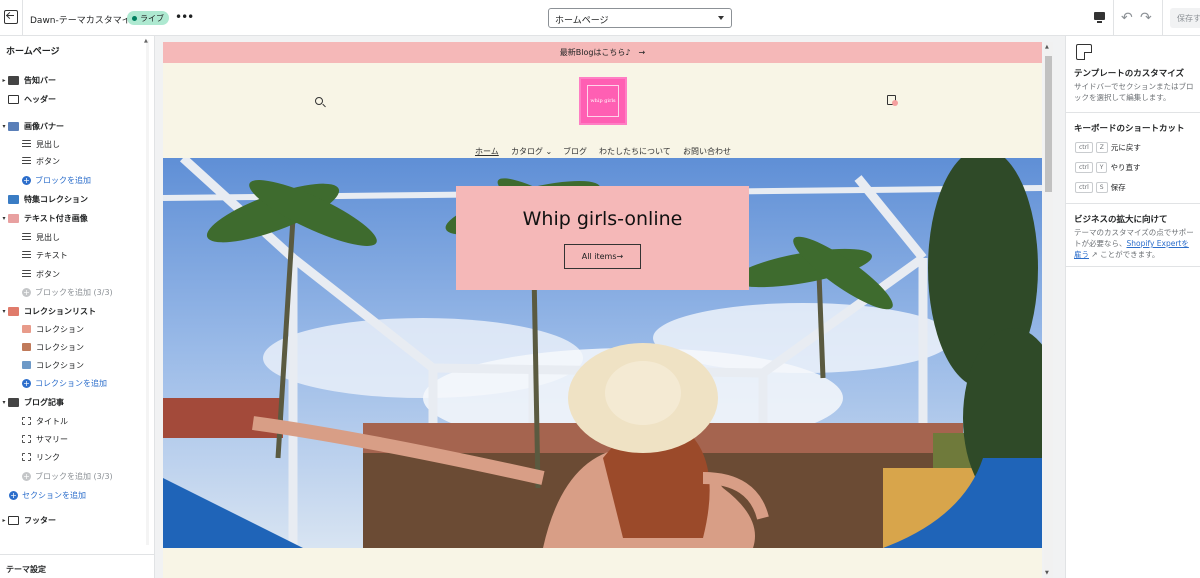  Describe the element at coordinates (635, 151) in the screenshot. I see `nav-item-about: わたしたちについて` at that location.